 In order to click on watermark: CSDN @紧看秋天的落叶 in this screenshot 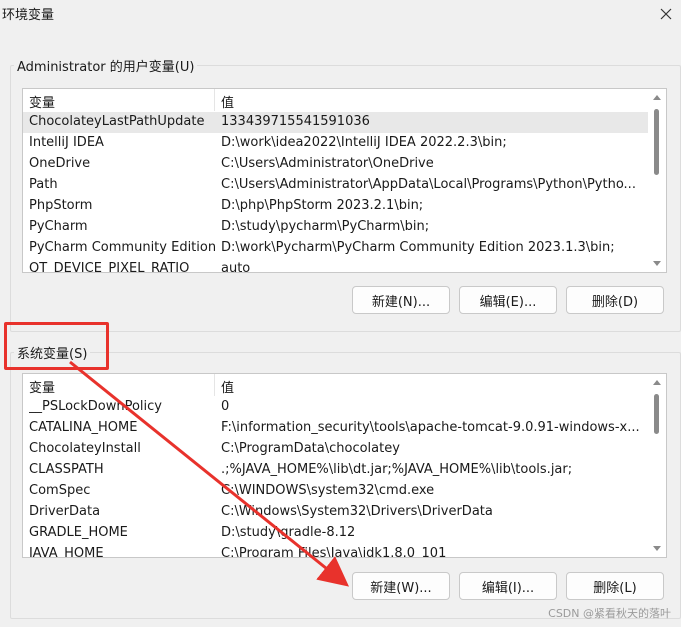, I will do `click(609, 613)`.